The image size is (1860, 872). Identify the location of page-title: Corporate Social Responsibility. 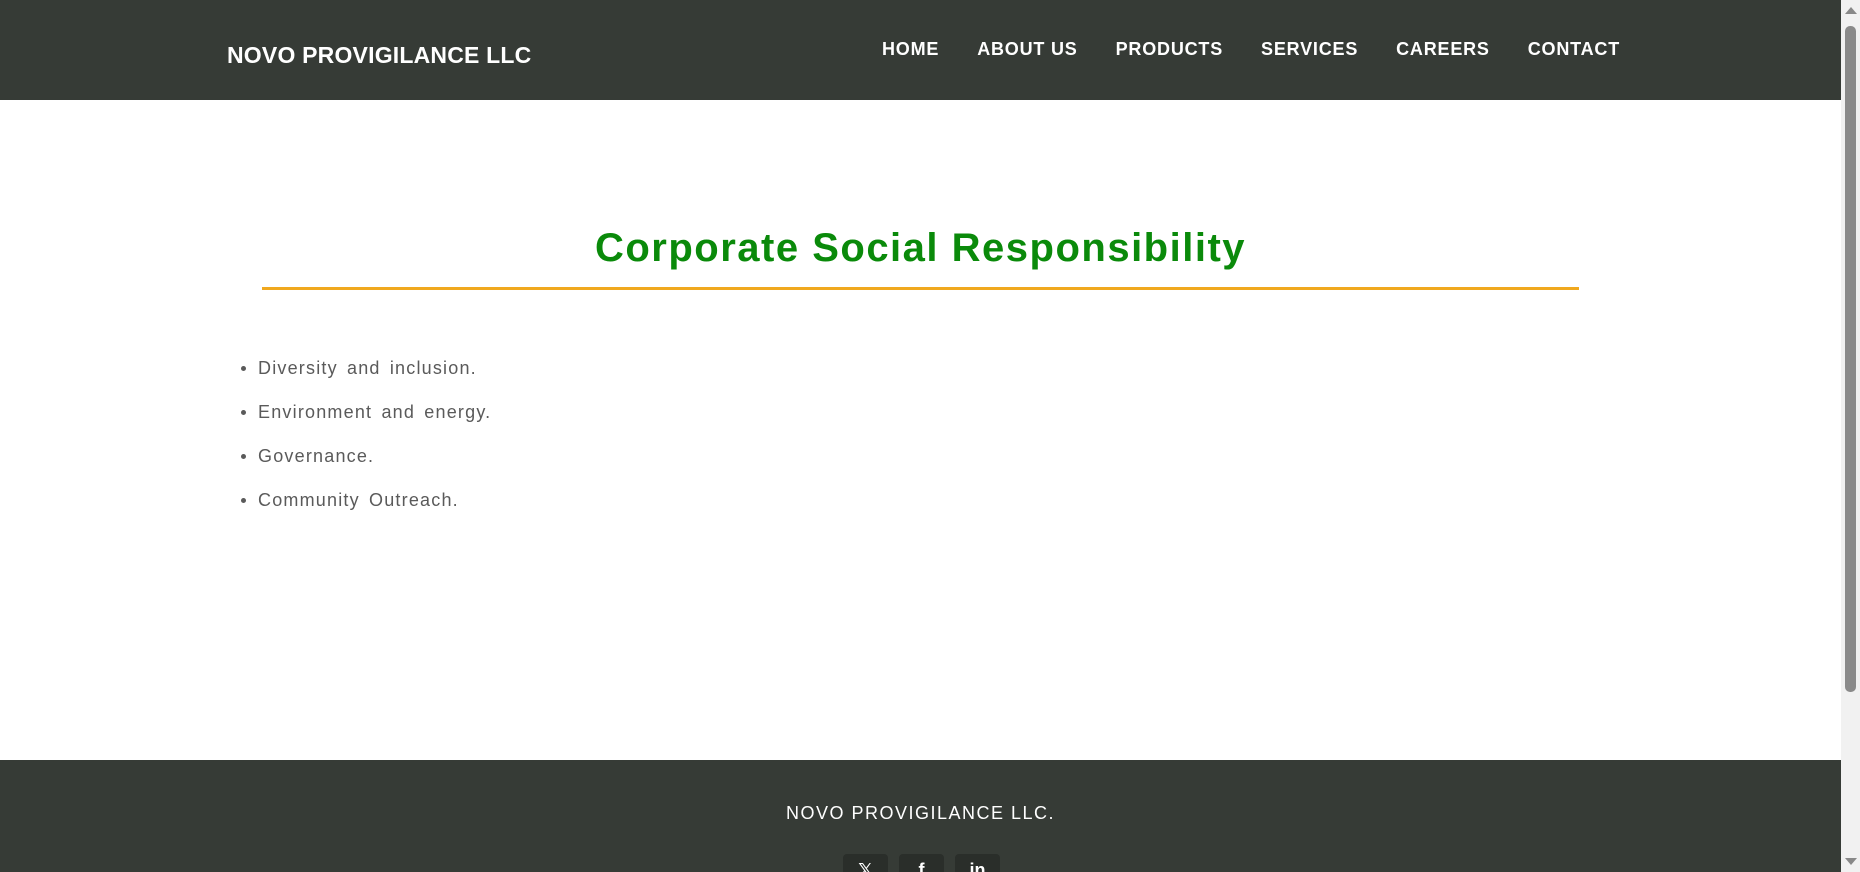
(920, 248).